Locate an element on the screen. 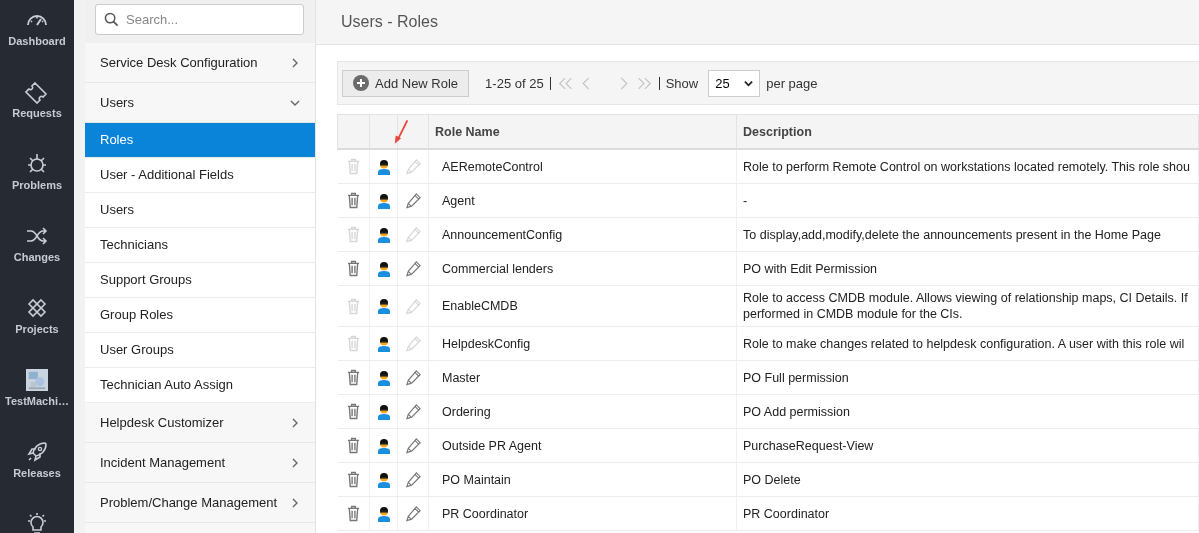 The height and width of the screenshot is (533, 1199). role-description: Role to make changes related to helpdesk configuration. A user with this role wil is located at coordinates (967, 343).